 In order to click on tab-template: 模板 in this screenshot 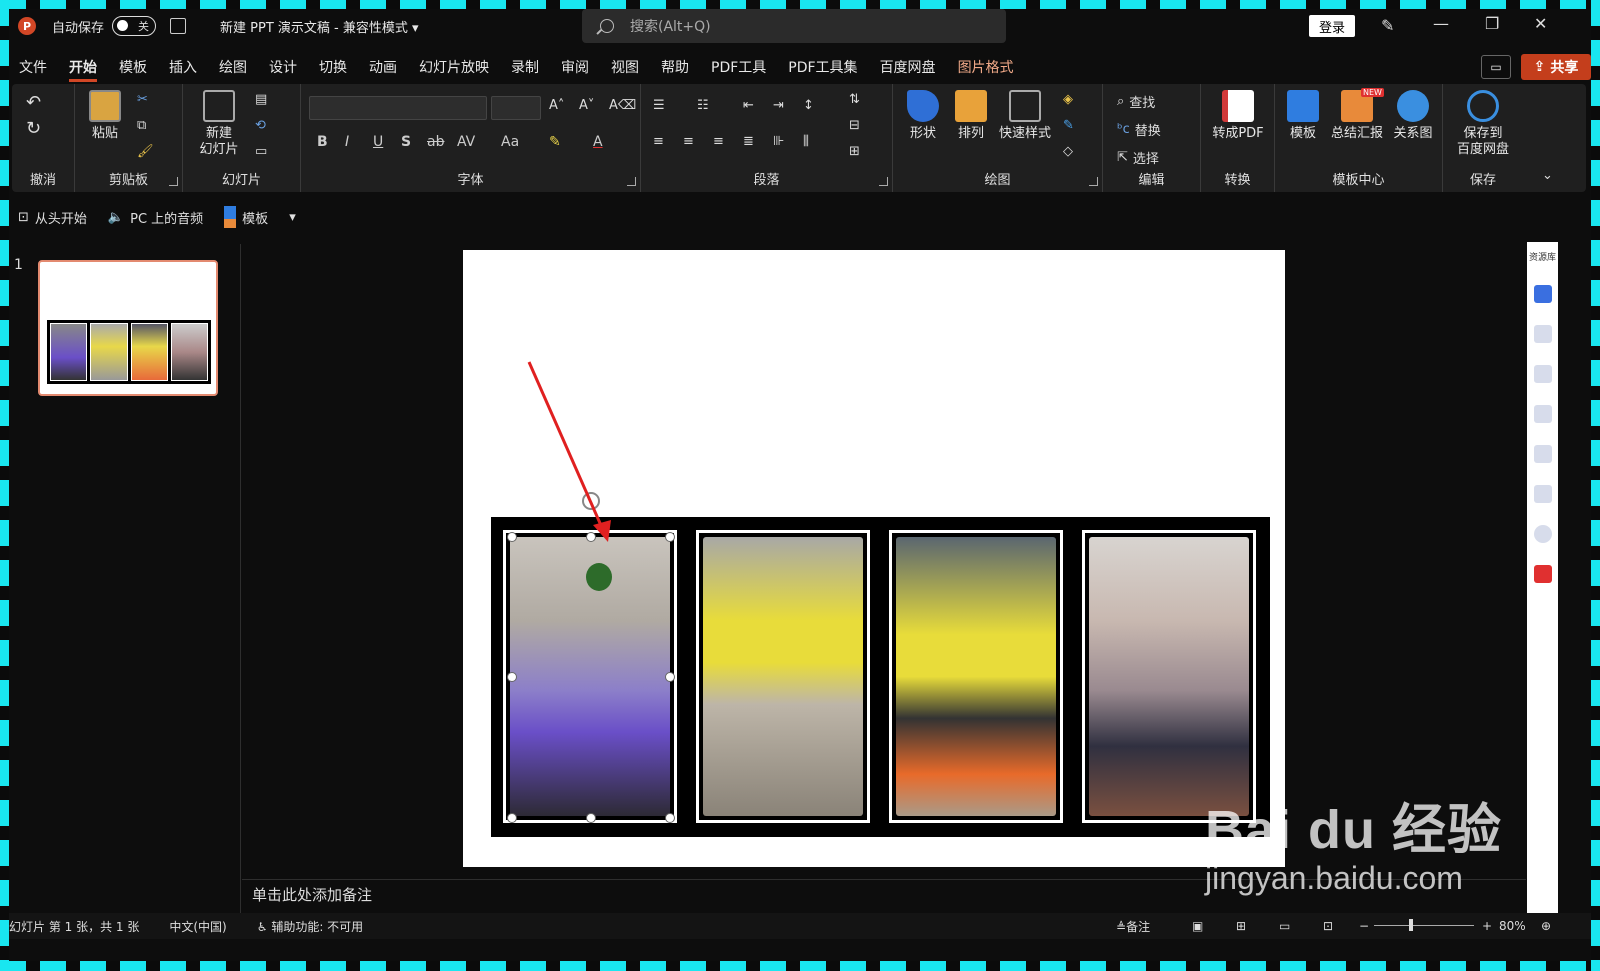, I will do `click(133, 67)`.